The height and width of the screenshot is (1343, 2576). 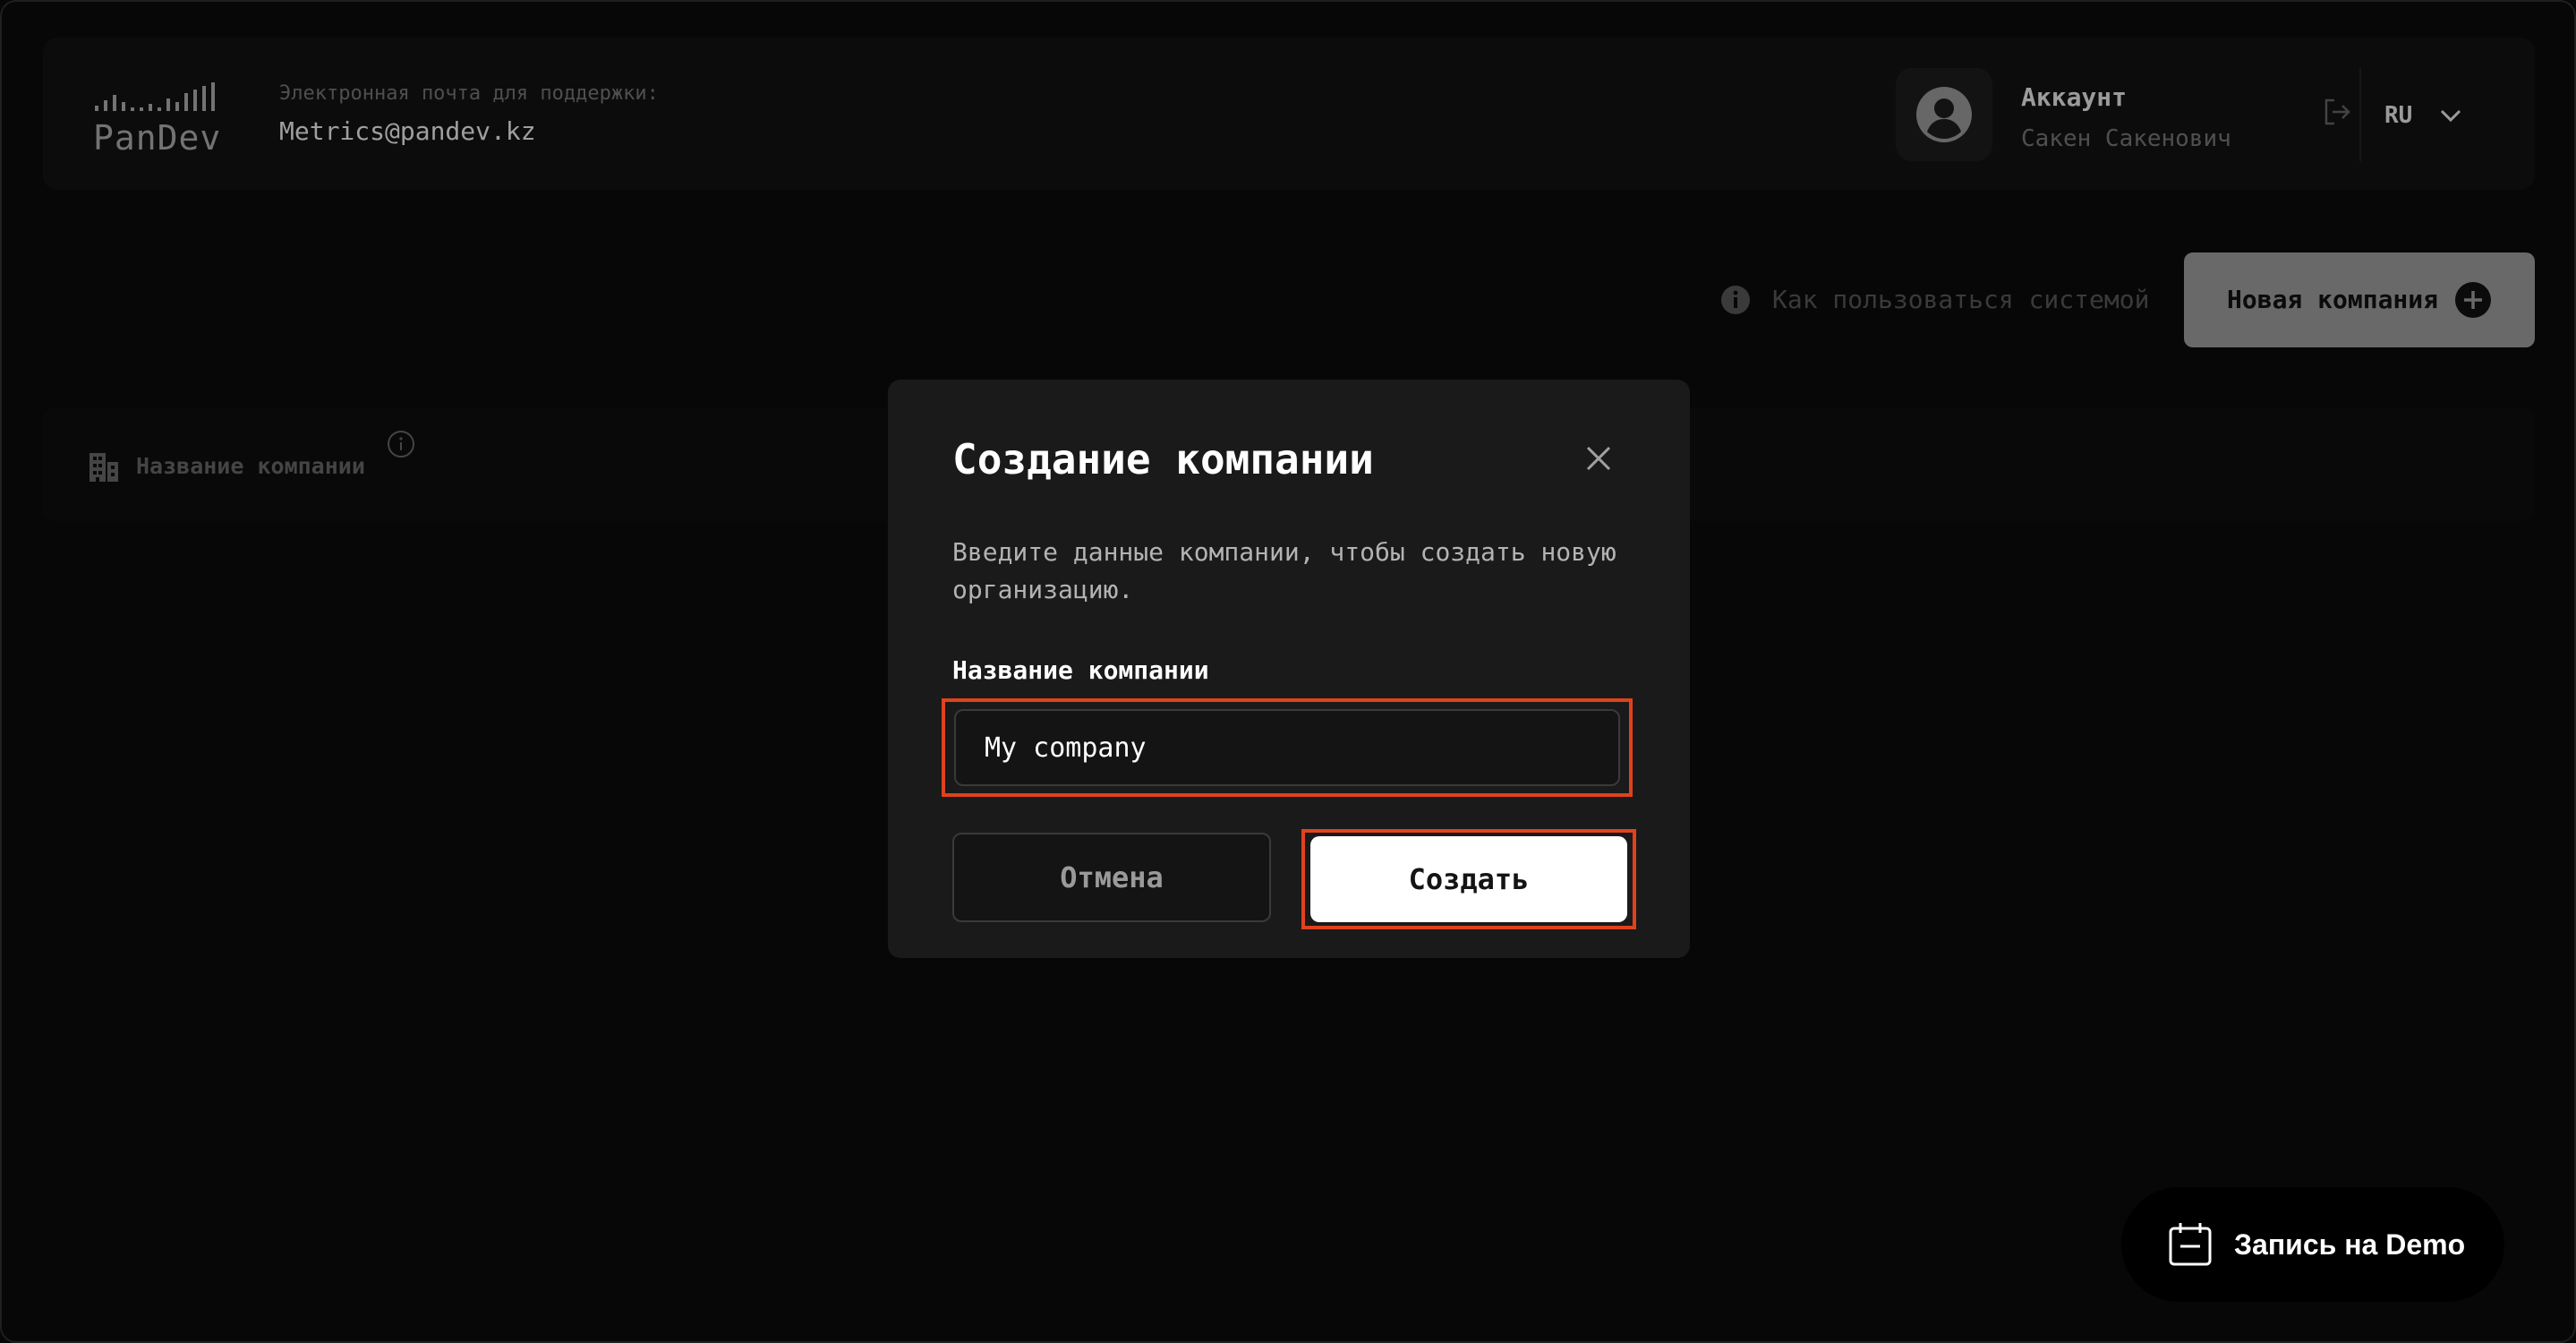 I want to click on modal-title: Создание компании, so click(x=1163, y=459).